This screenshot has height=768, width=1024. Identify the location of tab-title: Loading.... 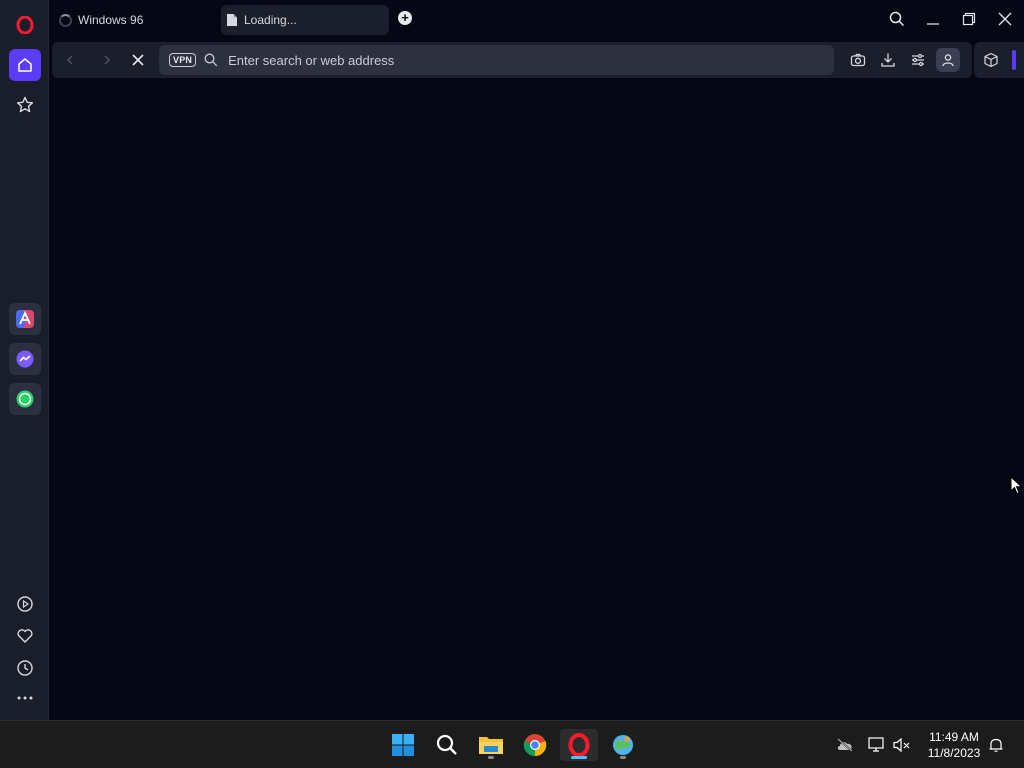
(270, 20).